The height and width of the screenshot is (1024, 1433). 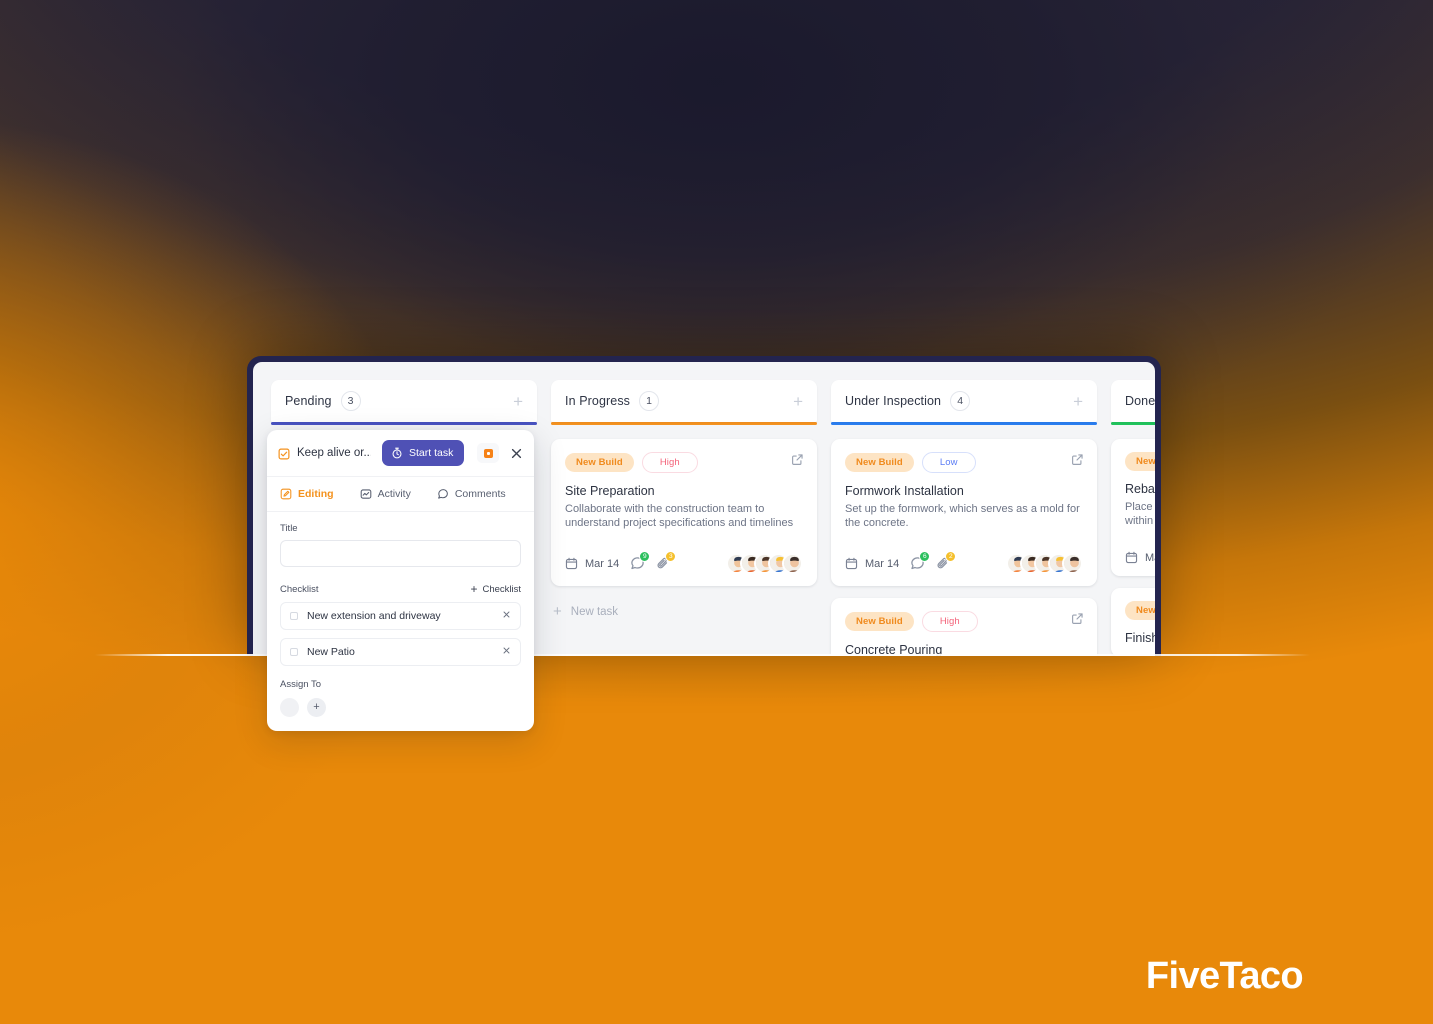 I want to click on attachment-icon: 3, so click(x=666, y=561).